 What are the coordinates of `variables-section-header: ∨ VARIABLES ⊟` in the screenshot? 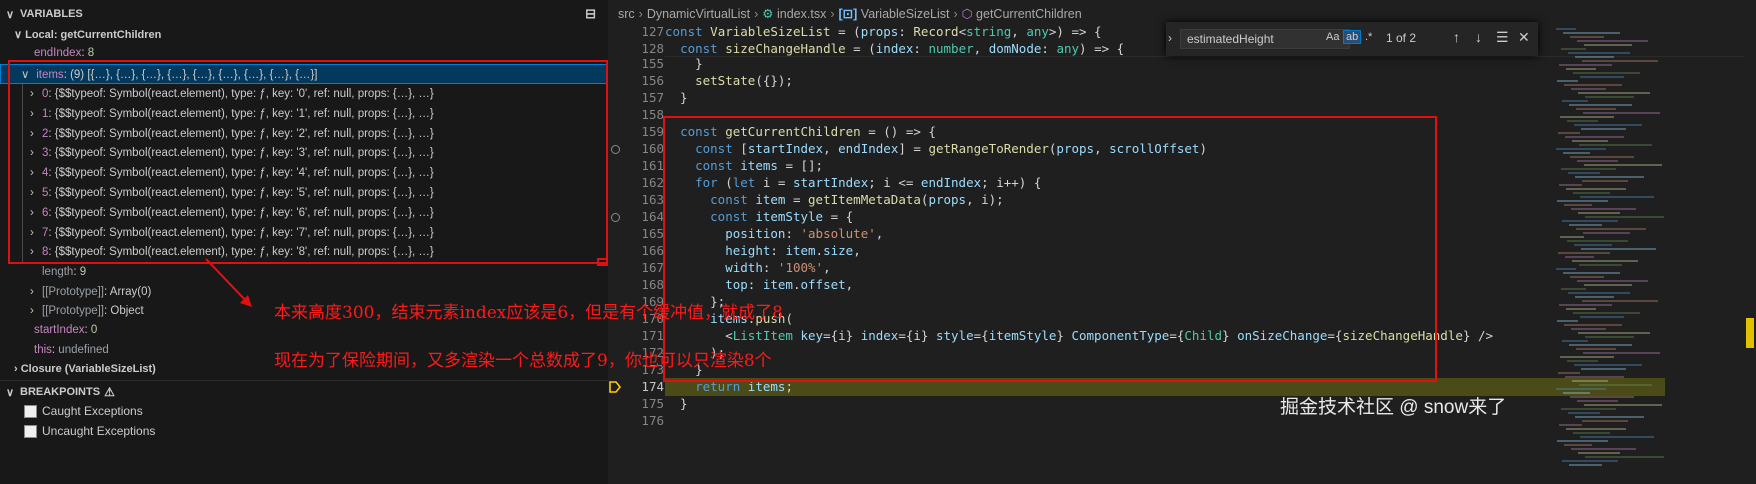 It's located at (304, 14).